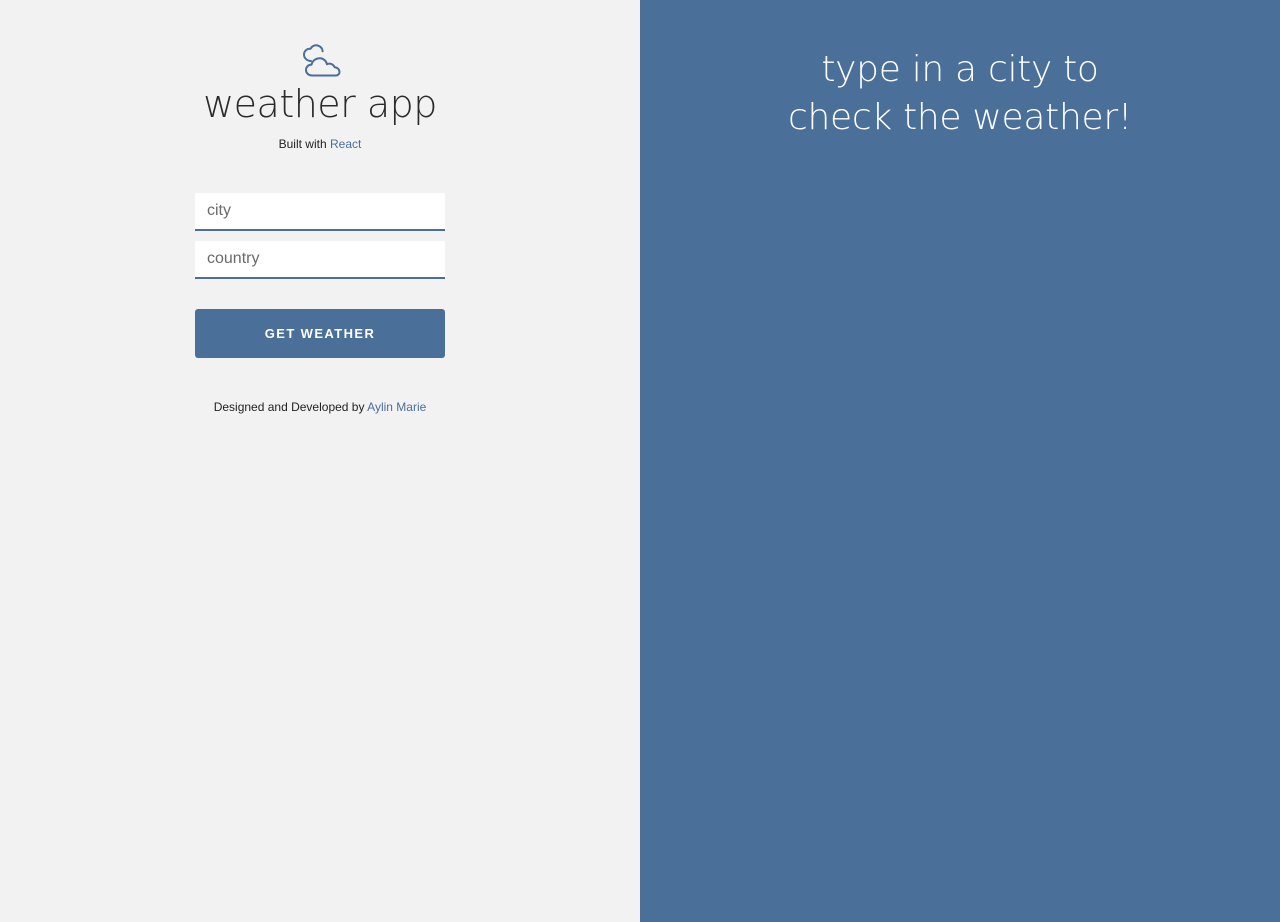 The image size is (1280, 922). I want to click on credits: Designed and Developed by Aylin Marie, so click(320, 407).